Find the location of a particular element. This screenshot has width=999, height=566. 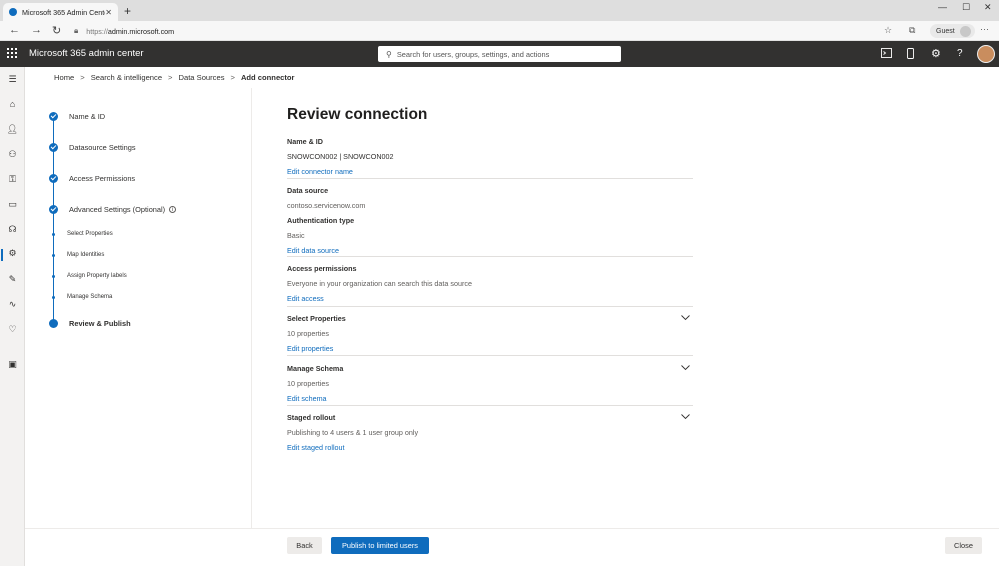

profile-avatar-icon is located at coordinates (965, 31).